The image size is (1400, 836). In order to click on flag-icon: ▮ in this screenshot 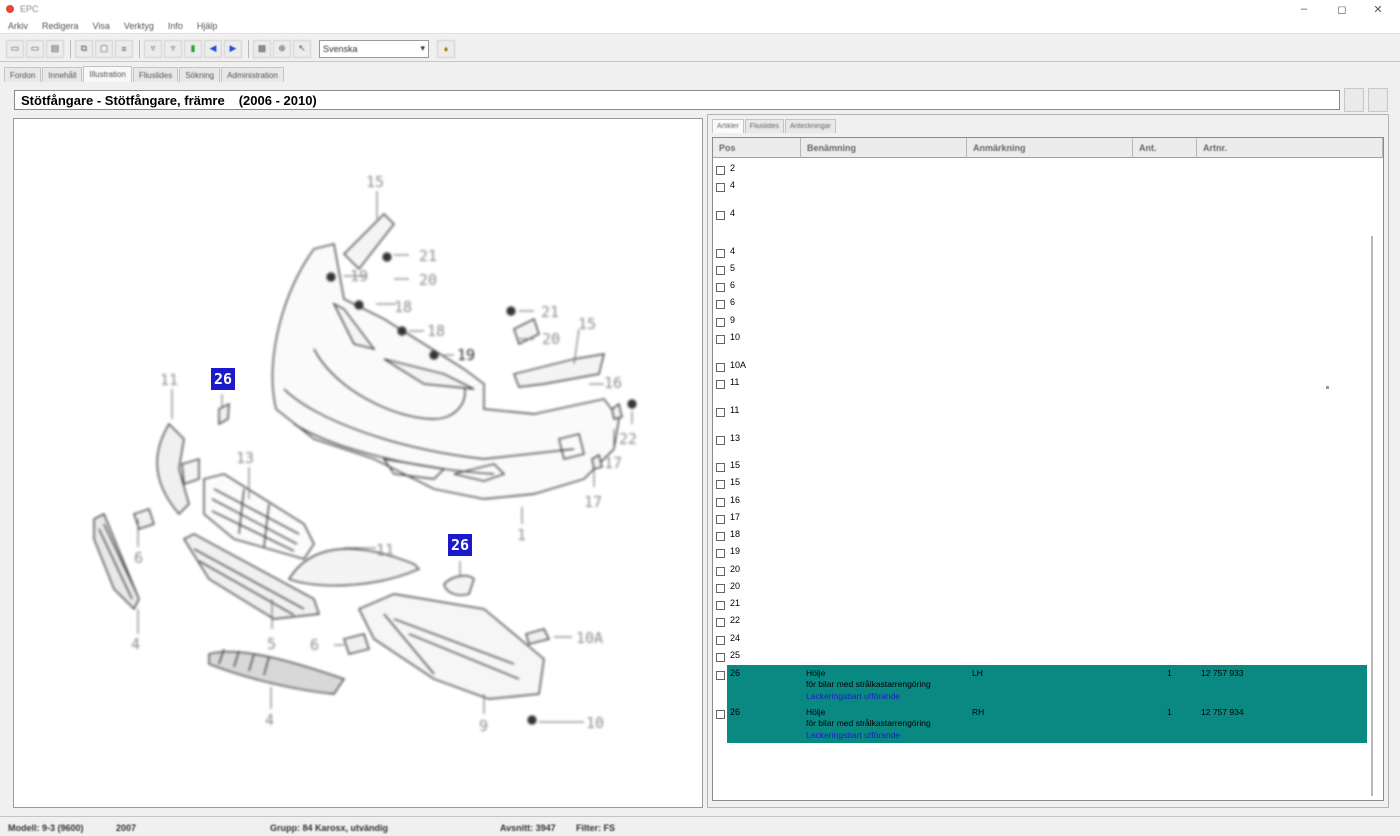, I will do `click(193, 48)`.